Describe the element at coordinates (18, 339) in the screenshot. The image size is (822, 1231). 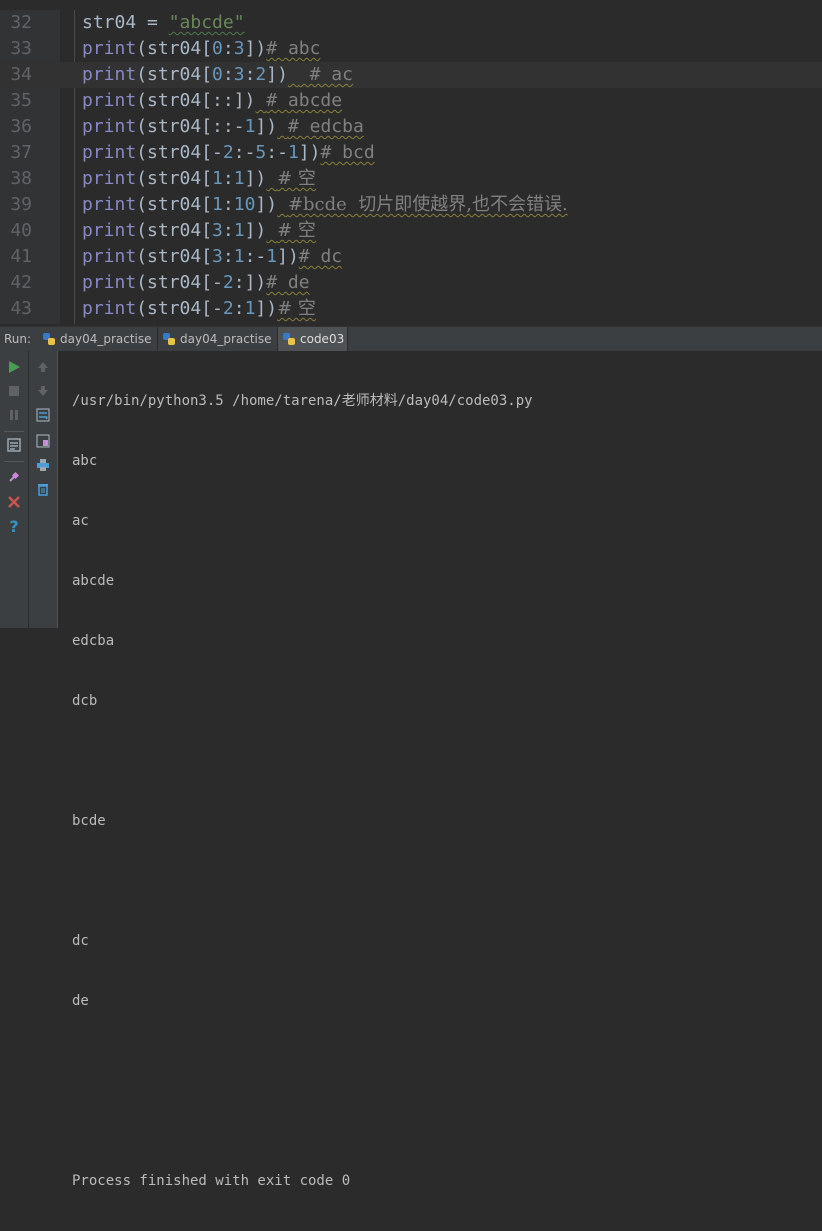
I see `run-label: Run:` at that location.